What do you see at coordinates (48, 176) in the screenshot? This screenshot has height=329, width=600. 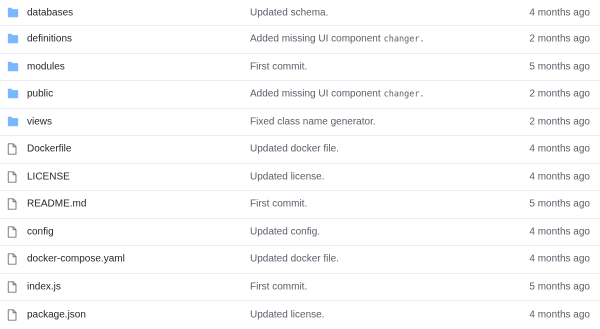 I see `file-name-link: LICENSE` at bounding box center [48, 176].